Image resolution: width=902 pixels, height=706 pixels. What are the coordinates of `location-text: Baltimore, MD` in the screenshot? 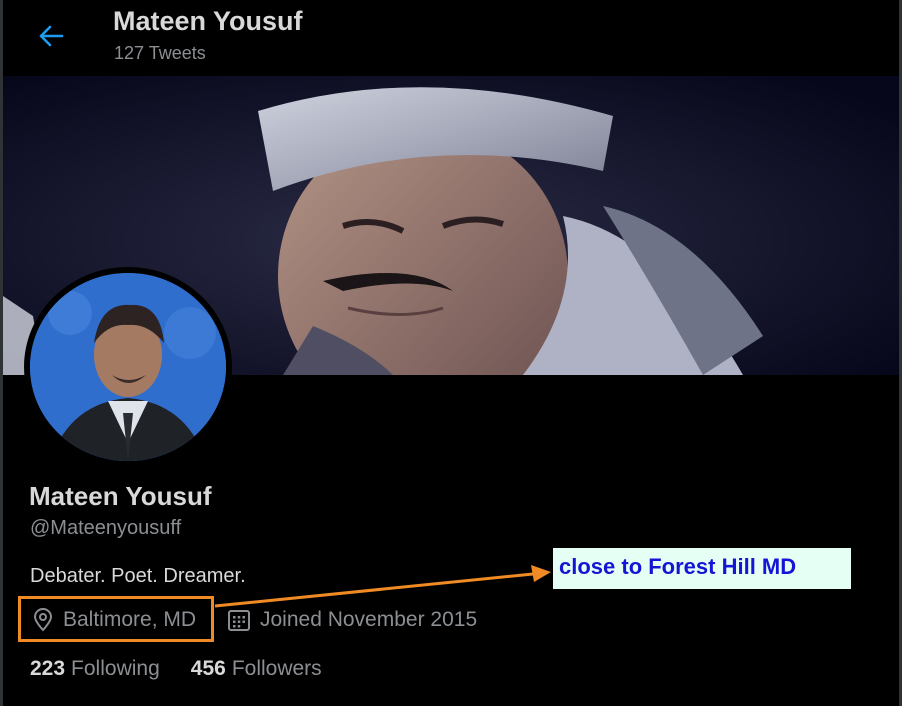 It's located at (130, 619).